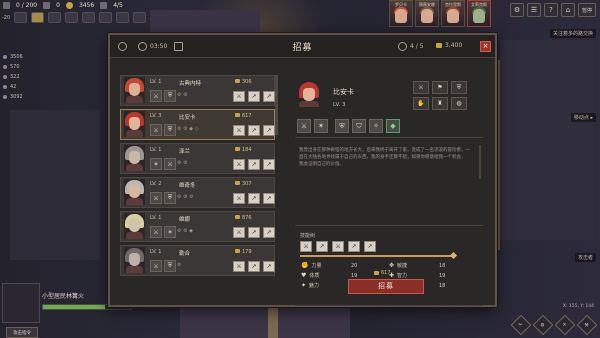 The image size is (600, 338). Describe the element at coordinates (550, 10) in the screenshot. I see `help-icon: ?` at that location.